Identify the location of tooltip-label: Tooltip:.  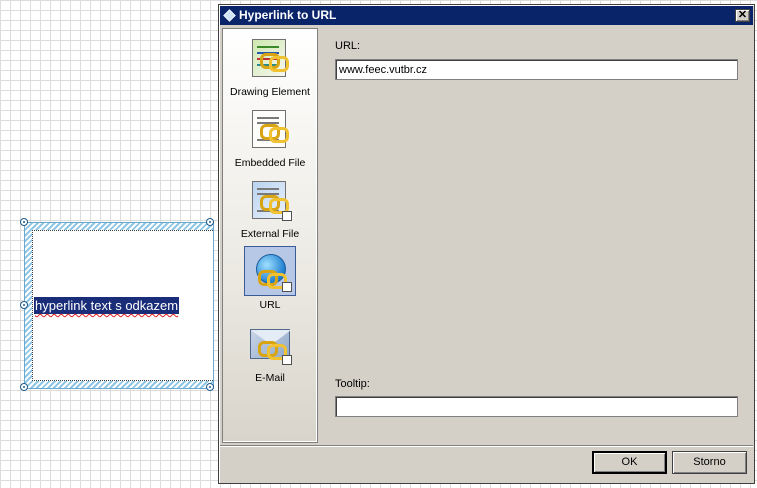
(352, 384).